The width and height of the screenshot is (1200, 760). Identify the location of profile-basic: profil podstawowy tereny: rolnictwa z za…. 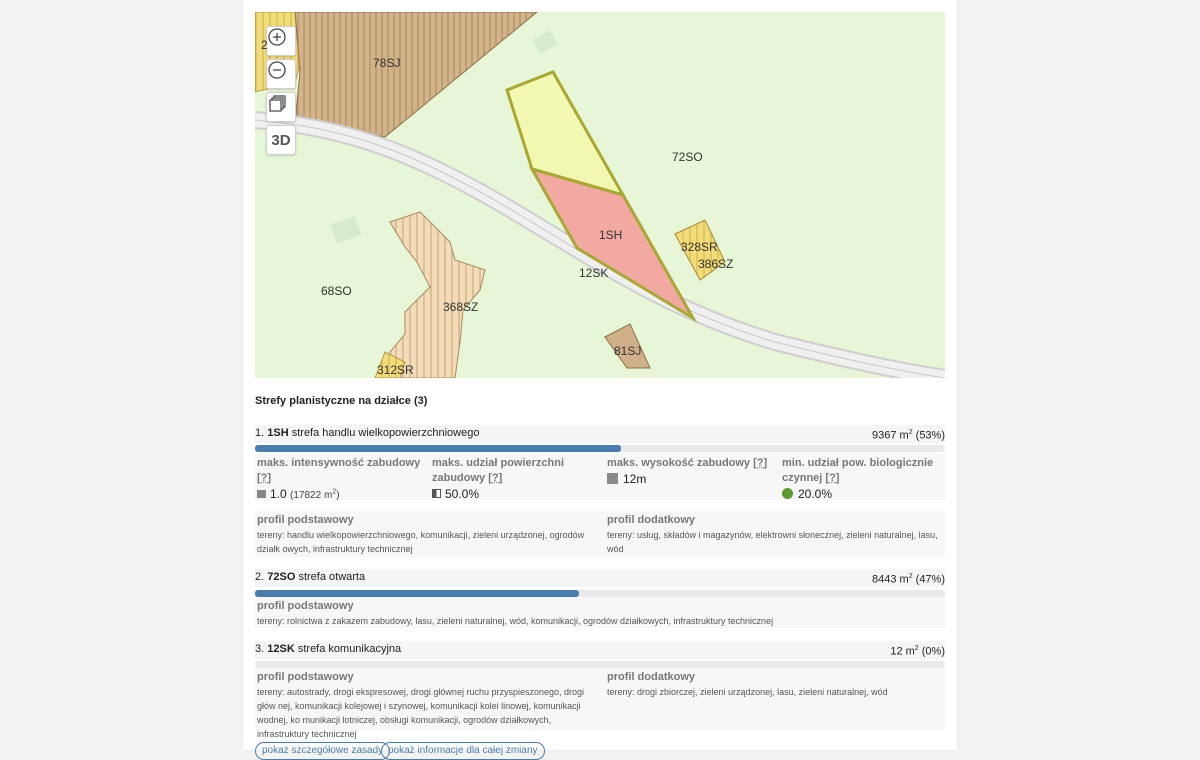
(515, 613).